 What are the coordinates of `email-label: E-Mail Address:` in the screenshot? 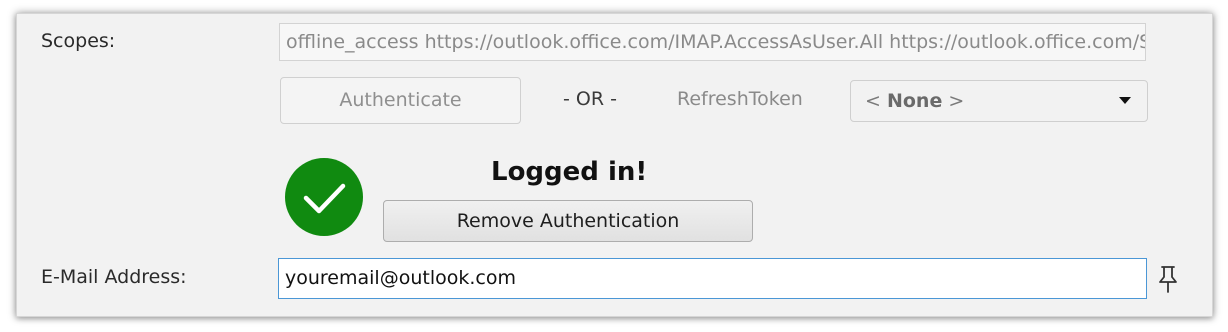 It's located at (114, 277).